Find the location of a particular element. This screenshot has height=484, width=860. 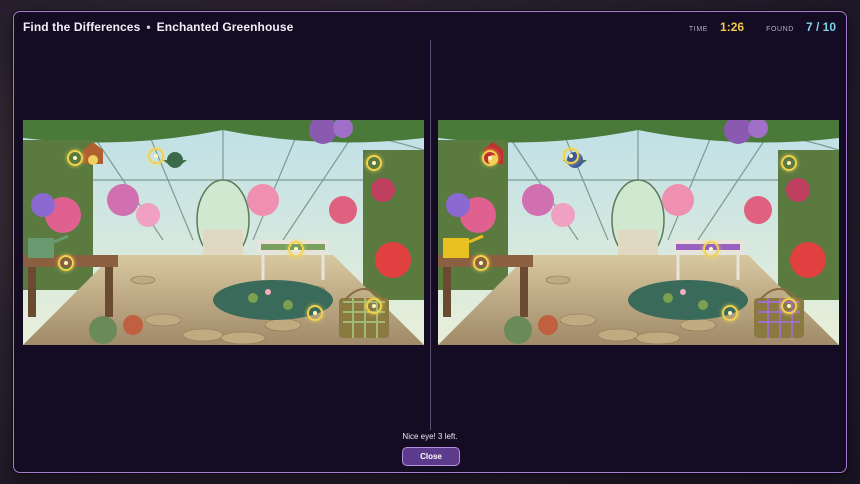

close-button: Close is located at coordinates (431, 456).